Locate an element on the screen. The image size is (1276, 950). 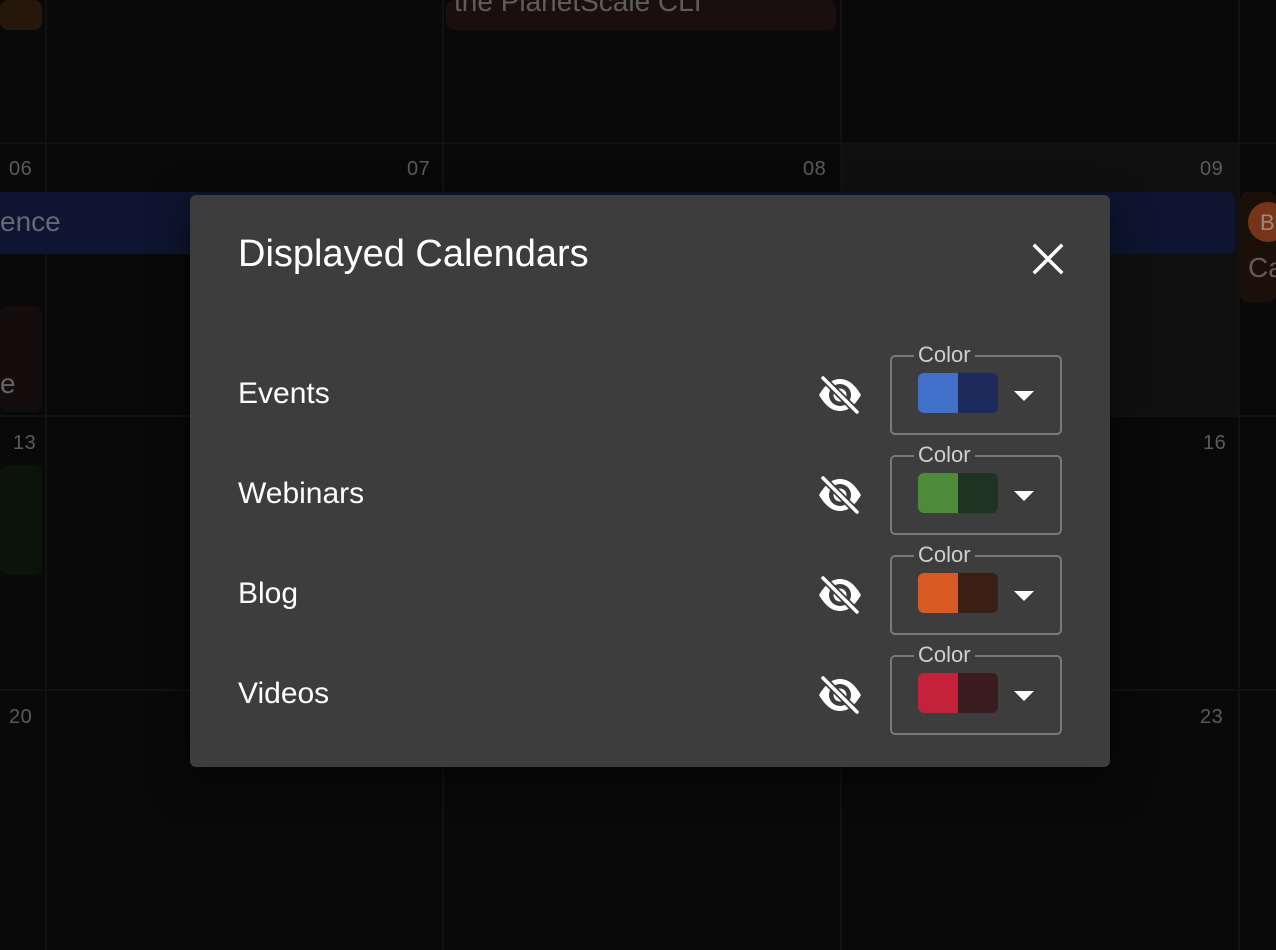
calendar-row-blog: Blog Color is located at coordinates (650, 588).